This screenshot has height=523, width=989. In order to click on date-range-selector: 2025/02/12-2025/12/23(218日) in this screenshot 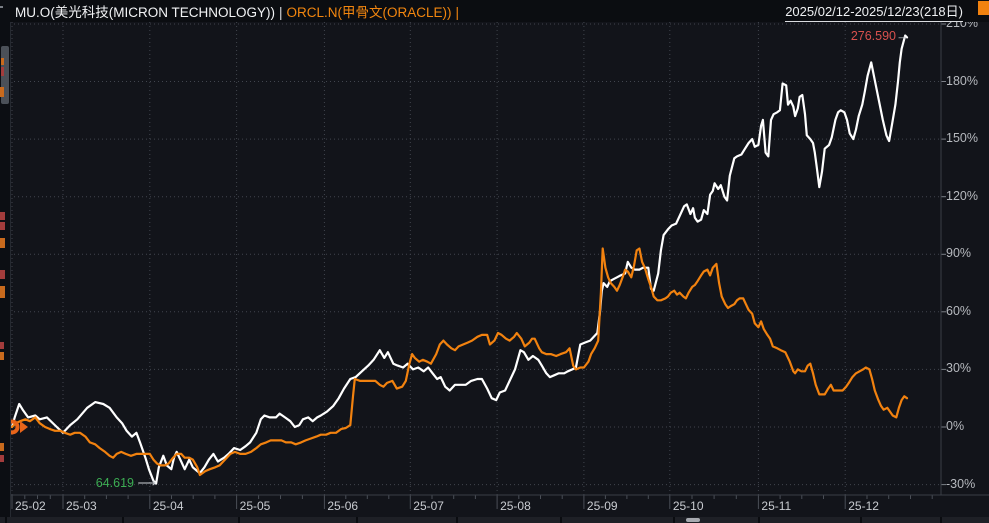, I will do `click(883, 11)`.